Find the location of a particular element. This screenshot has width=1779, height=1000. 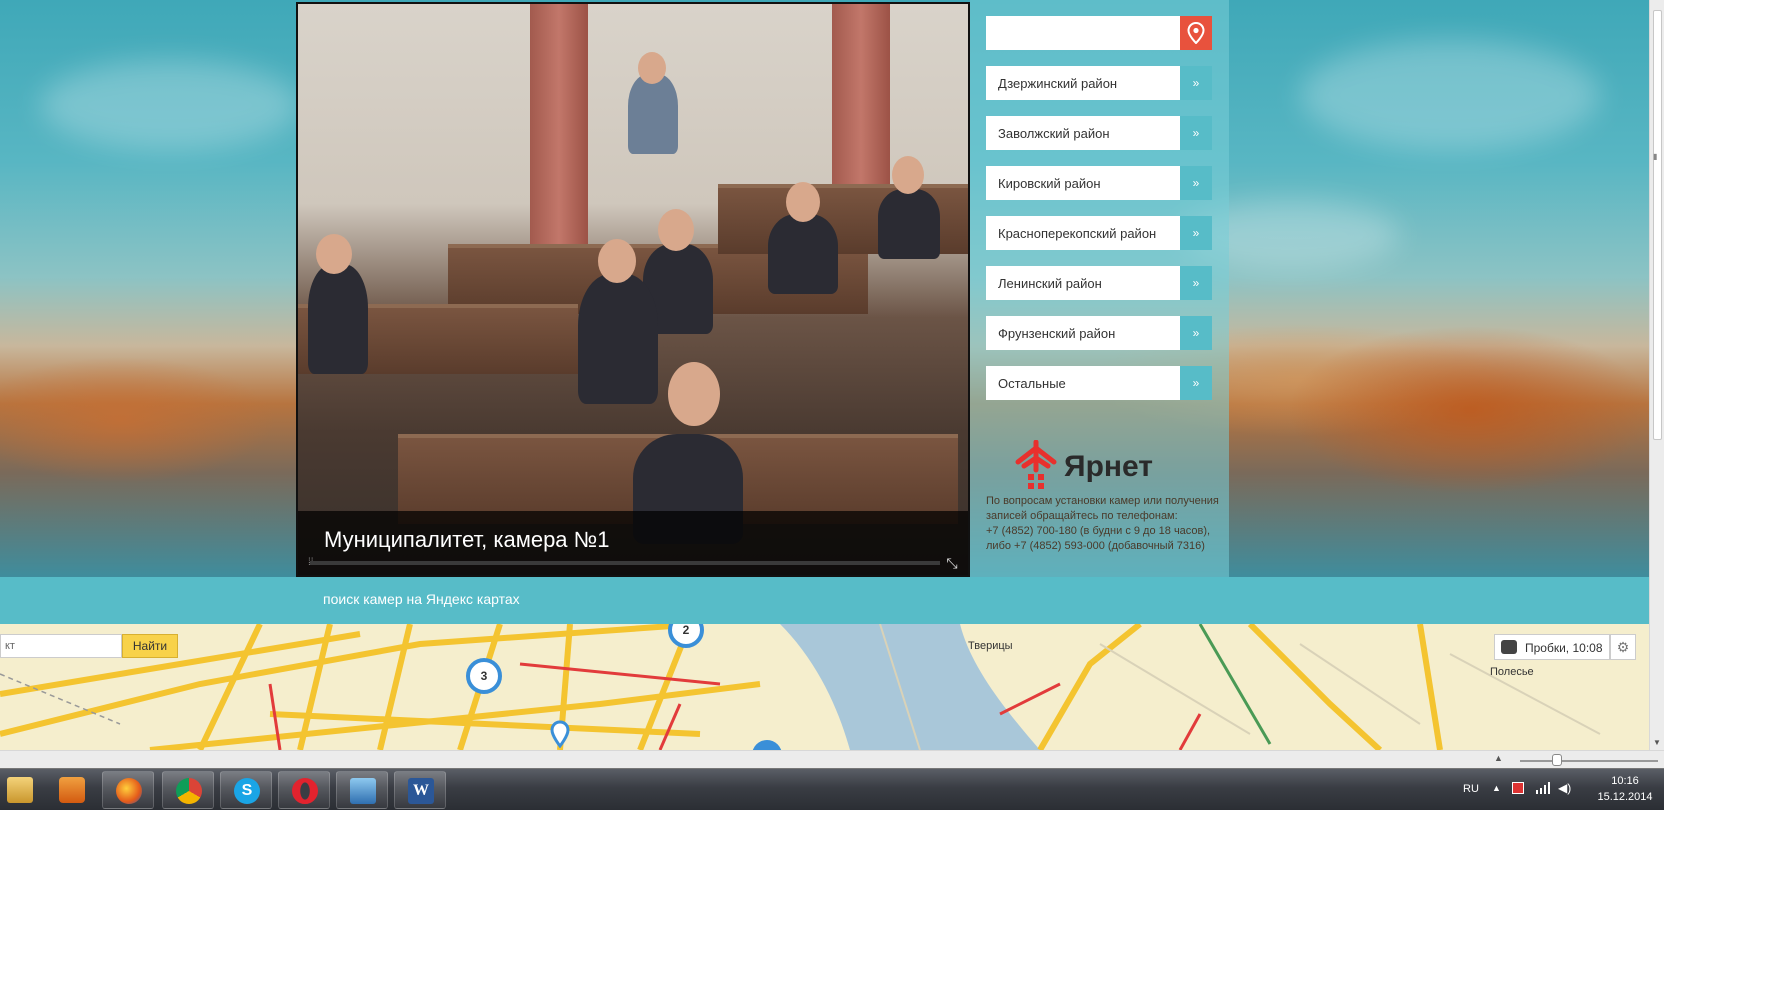

vertical-scrollbar: ▮ ▼ is located at coordinates (1656, 375).